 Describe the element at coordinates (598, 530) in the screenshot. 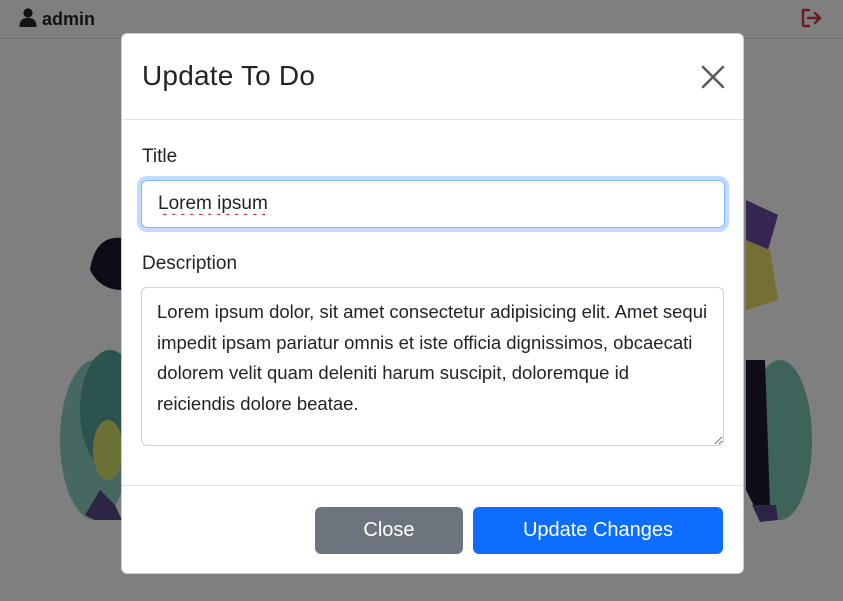

I see `update-changes-button: Update Changes` at that location.